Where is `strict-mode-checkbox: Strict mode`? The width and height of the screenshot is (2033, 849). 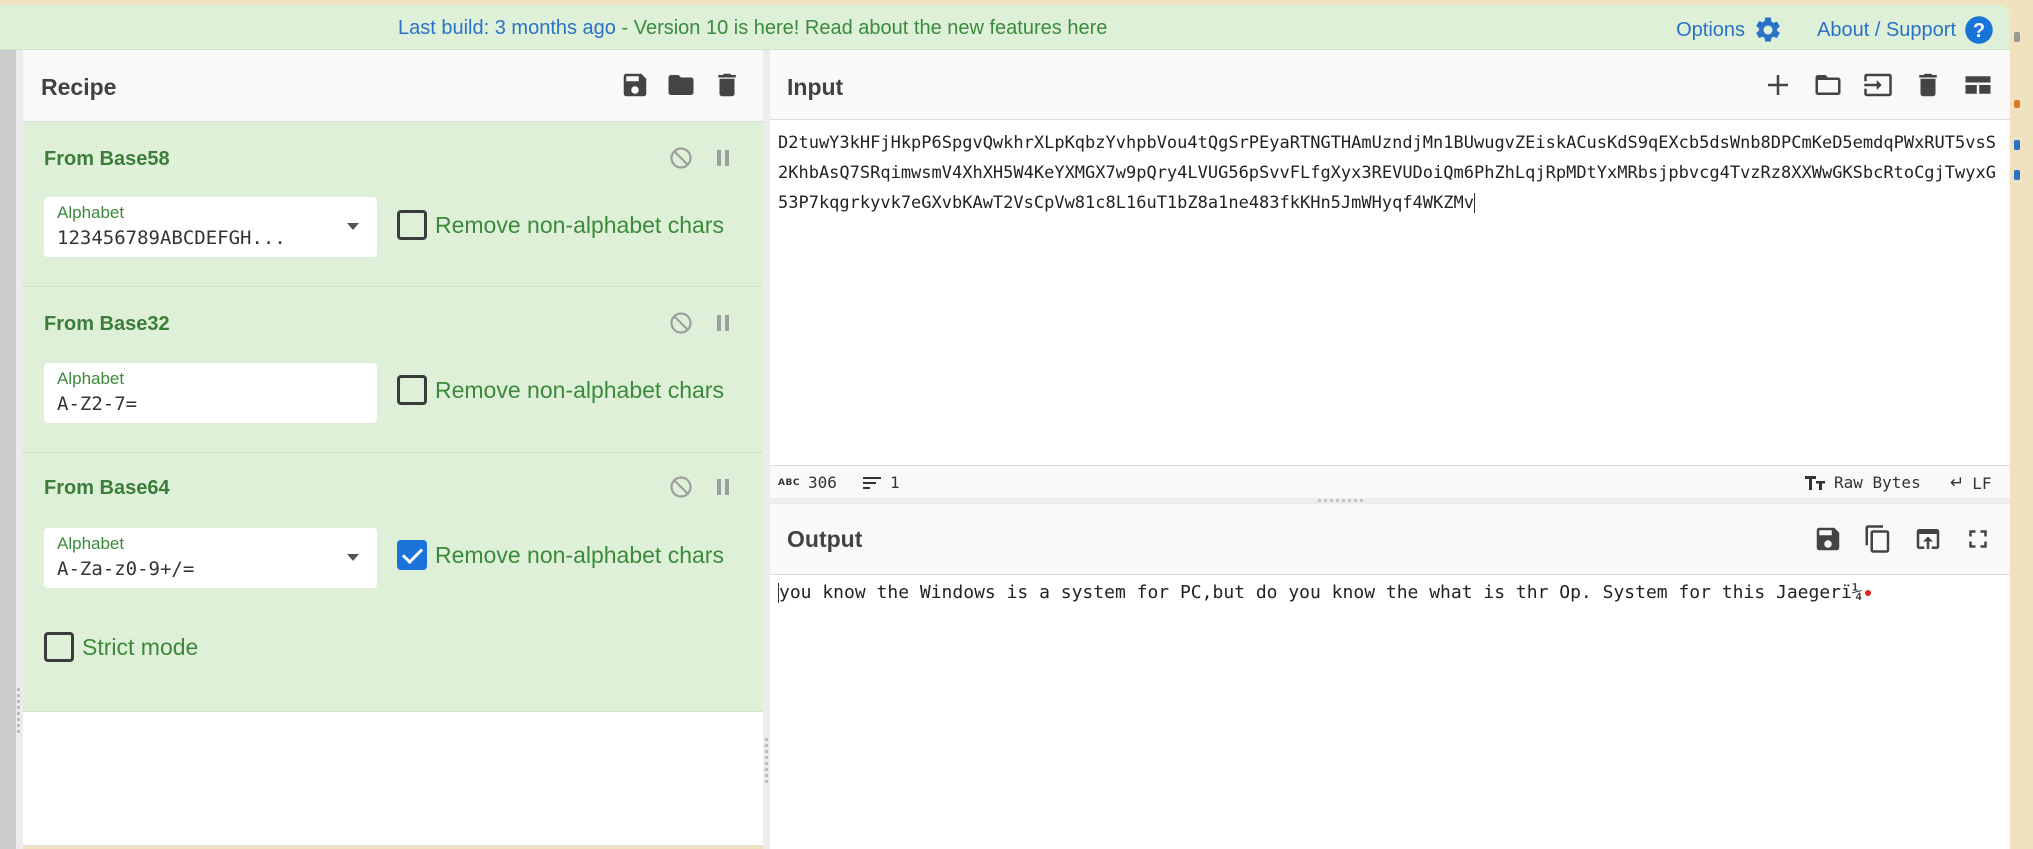 strict-mode-checkbox: Strict mode is located at coordinates (121, 647).